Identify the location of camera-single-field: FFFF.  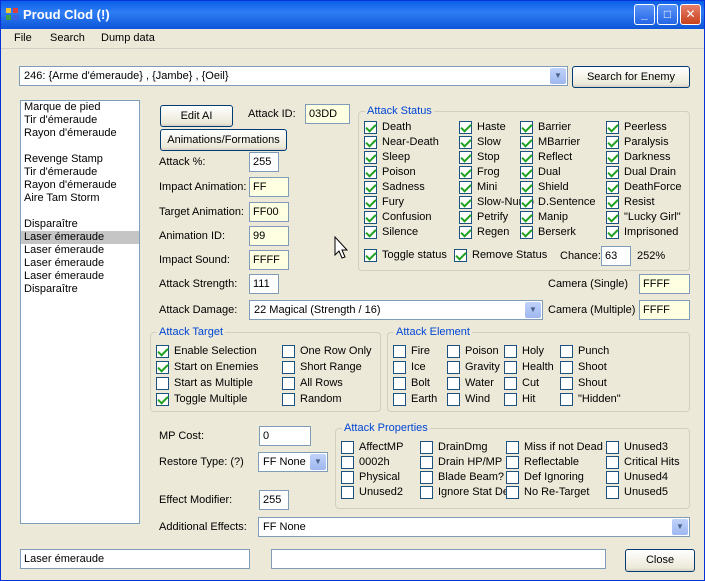
(664, 284).